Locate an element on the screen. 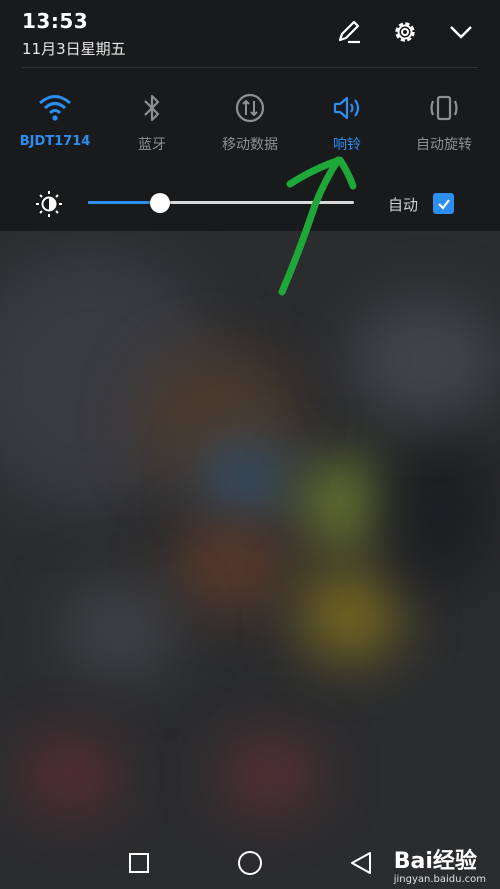  navigation-bar: Bai经验 jingyan.baidu.com is located at coordinates (250, 863).